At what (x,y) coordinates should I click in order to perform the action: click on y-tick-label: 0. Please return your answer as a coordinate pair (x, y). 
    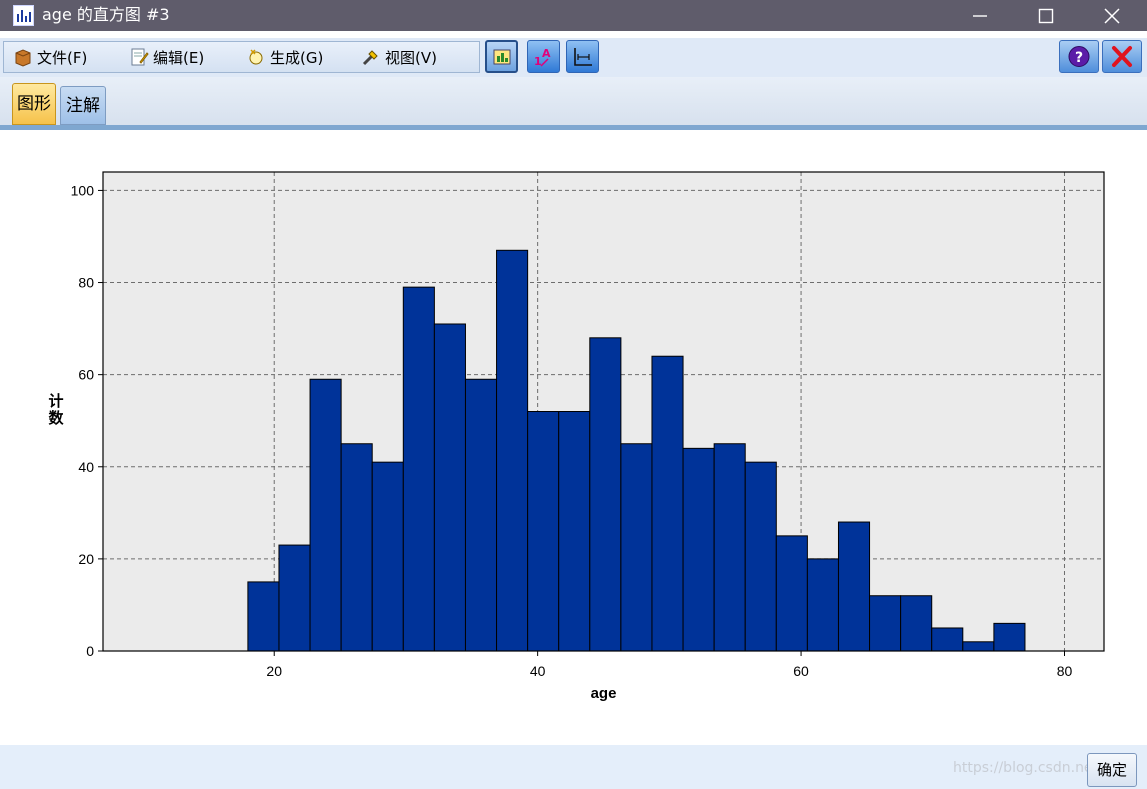
    Looking at the image, I should click on (90, 651).